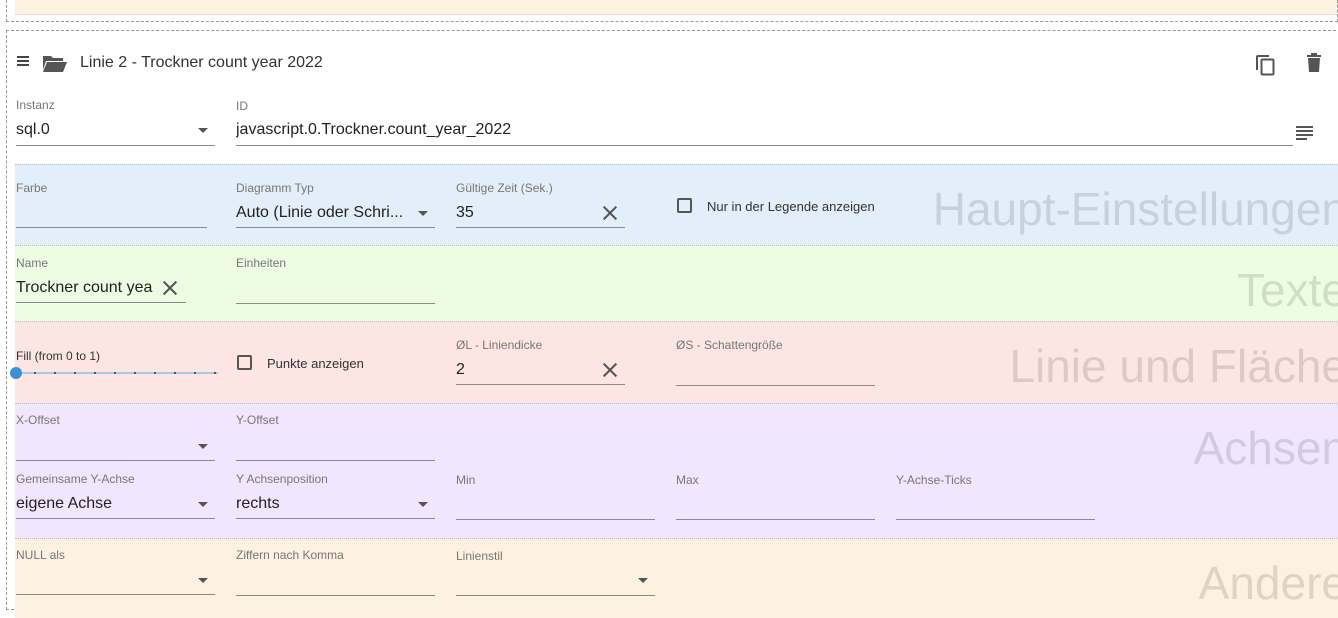 This screenshot has height=618, width=1338. Describe the element at coordinates (1265, 65) in the screenshot. I see `copy-icon` at that location.